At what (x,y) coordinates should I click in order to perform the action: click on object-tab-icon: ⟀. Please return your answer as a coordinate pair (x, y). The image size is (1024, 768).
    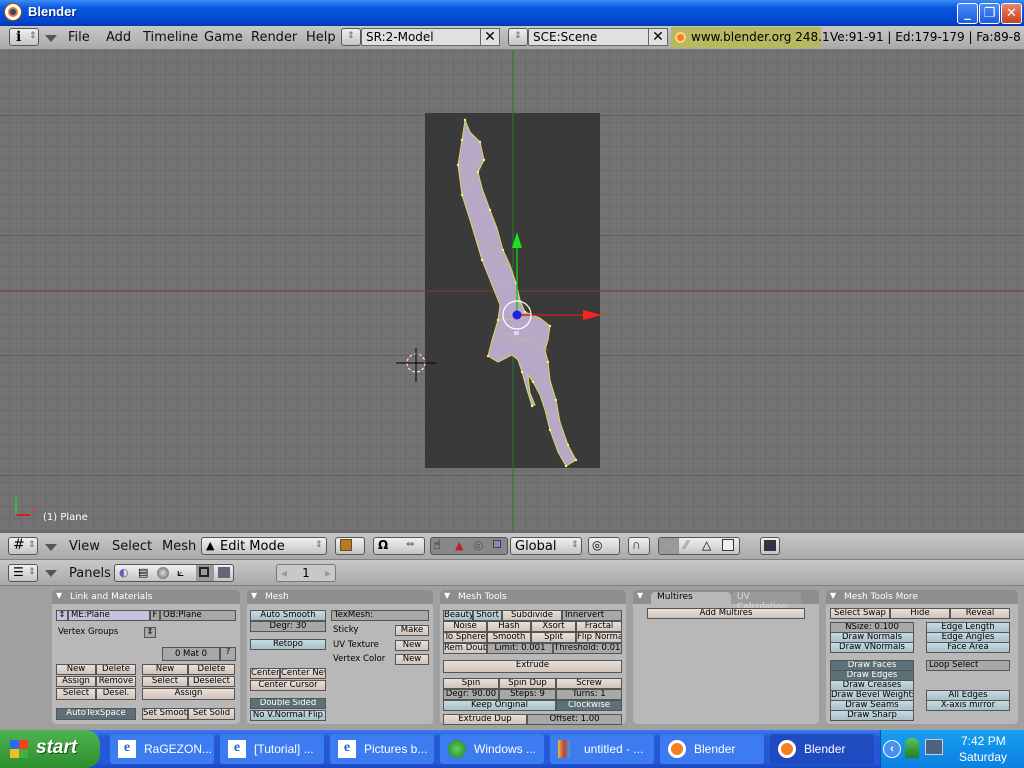
    Looking at the image, I should click on (180, 572).